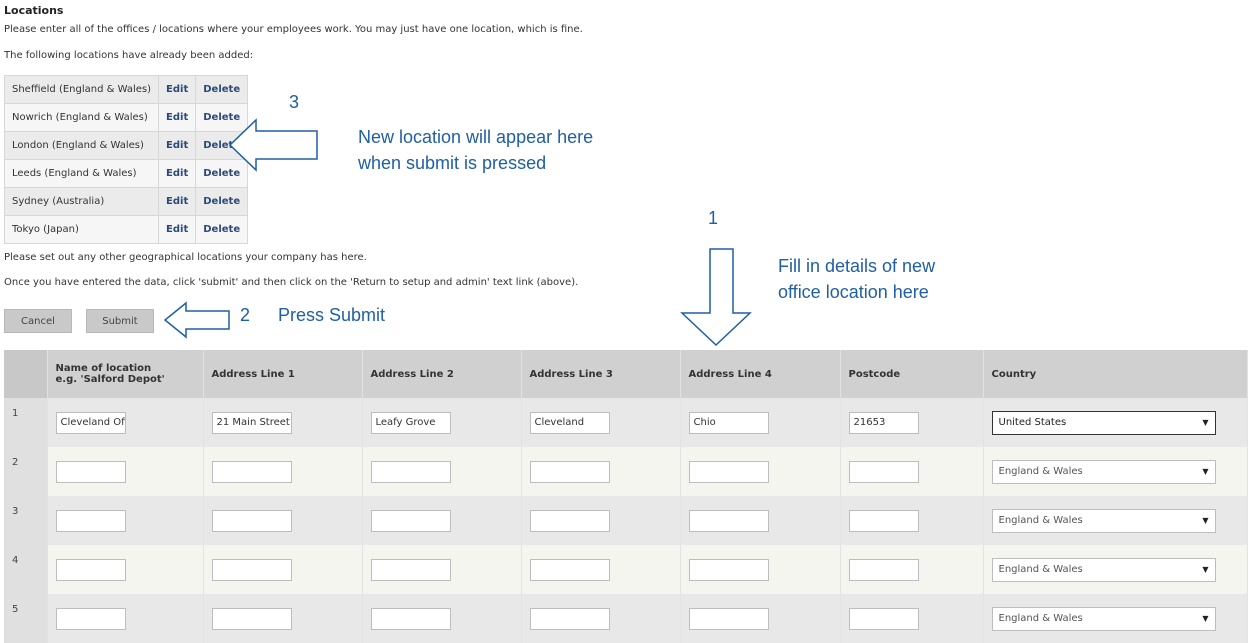  What do you see at coordinates (626, 471) in the screenshot?
I see `grid-row: 2 England & Wales ▼` at bounding box center [626, 471].